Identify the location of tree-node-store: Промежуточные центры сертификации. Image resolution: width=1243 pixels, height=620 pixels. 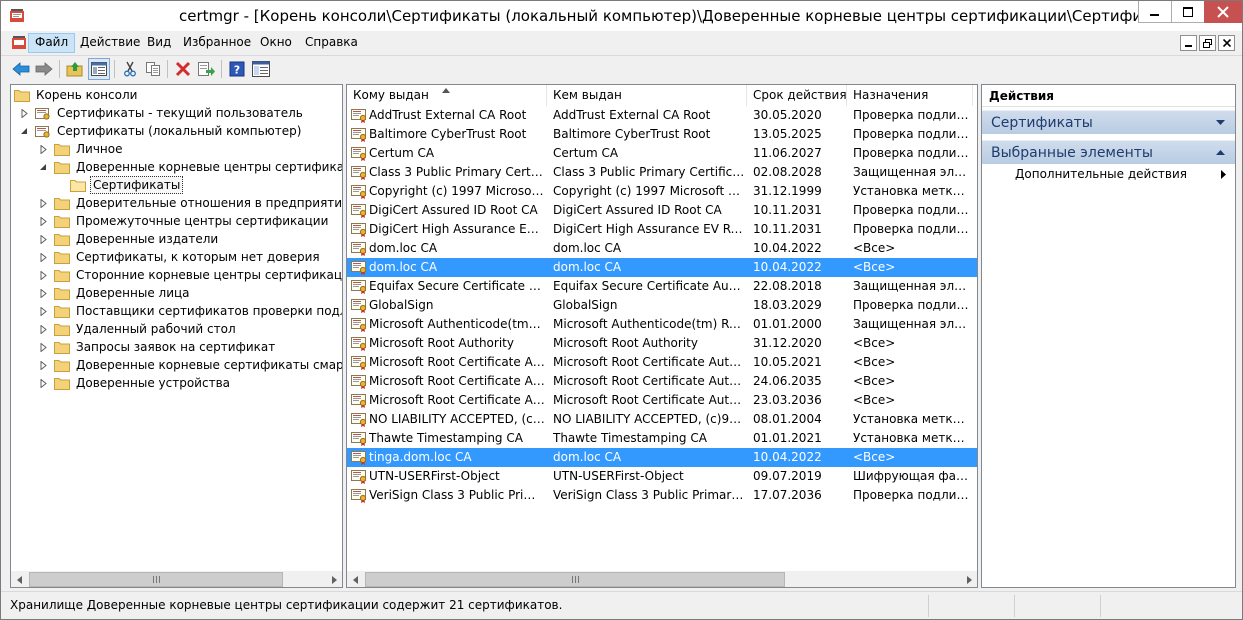
(184, 221).